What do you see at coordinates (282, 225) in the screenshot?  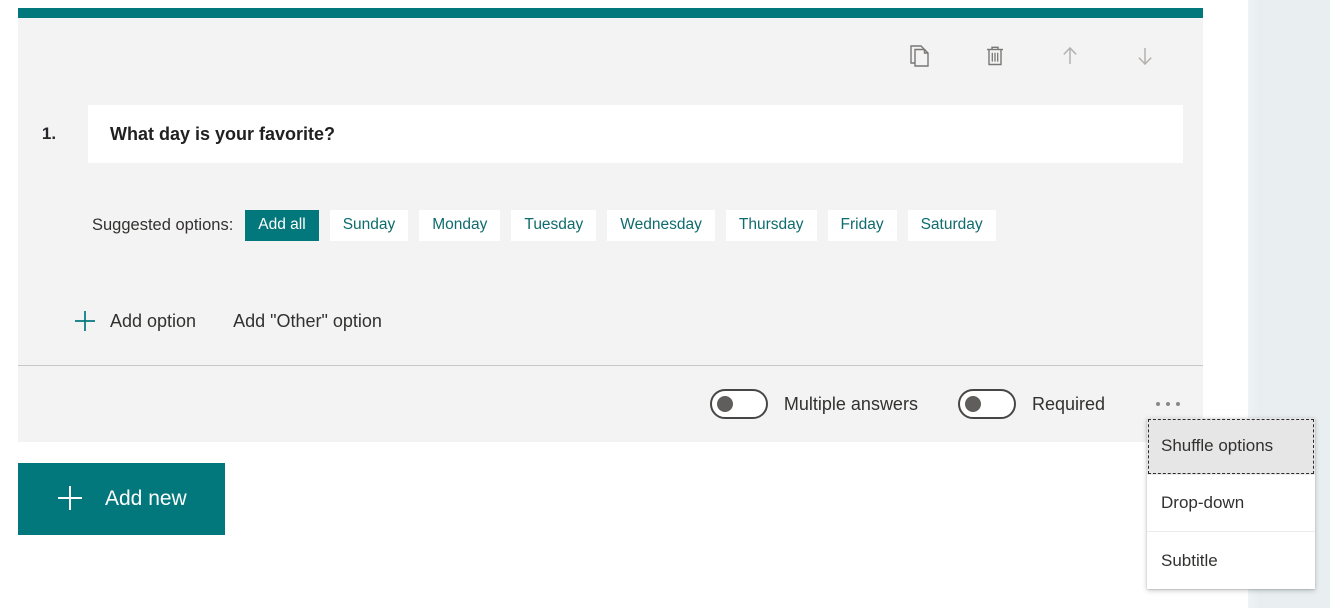 I see `add-all-options-button: Add all` at bounding box center [282, 225].